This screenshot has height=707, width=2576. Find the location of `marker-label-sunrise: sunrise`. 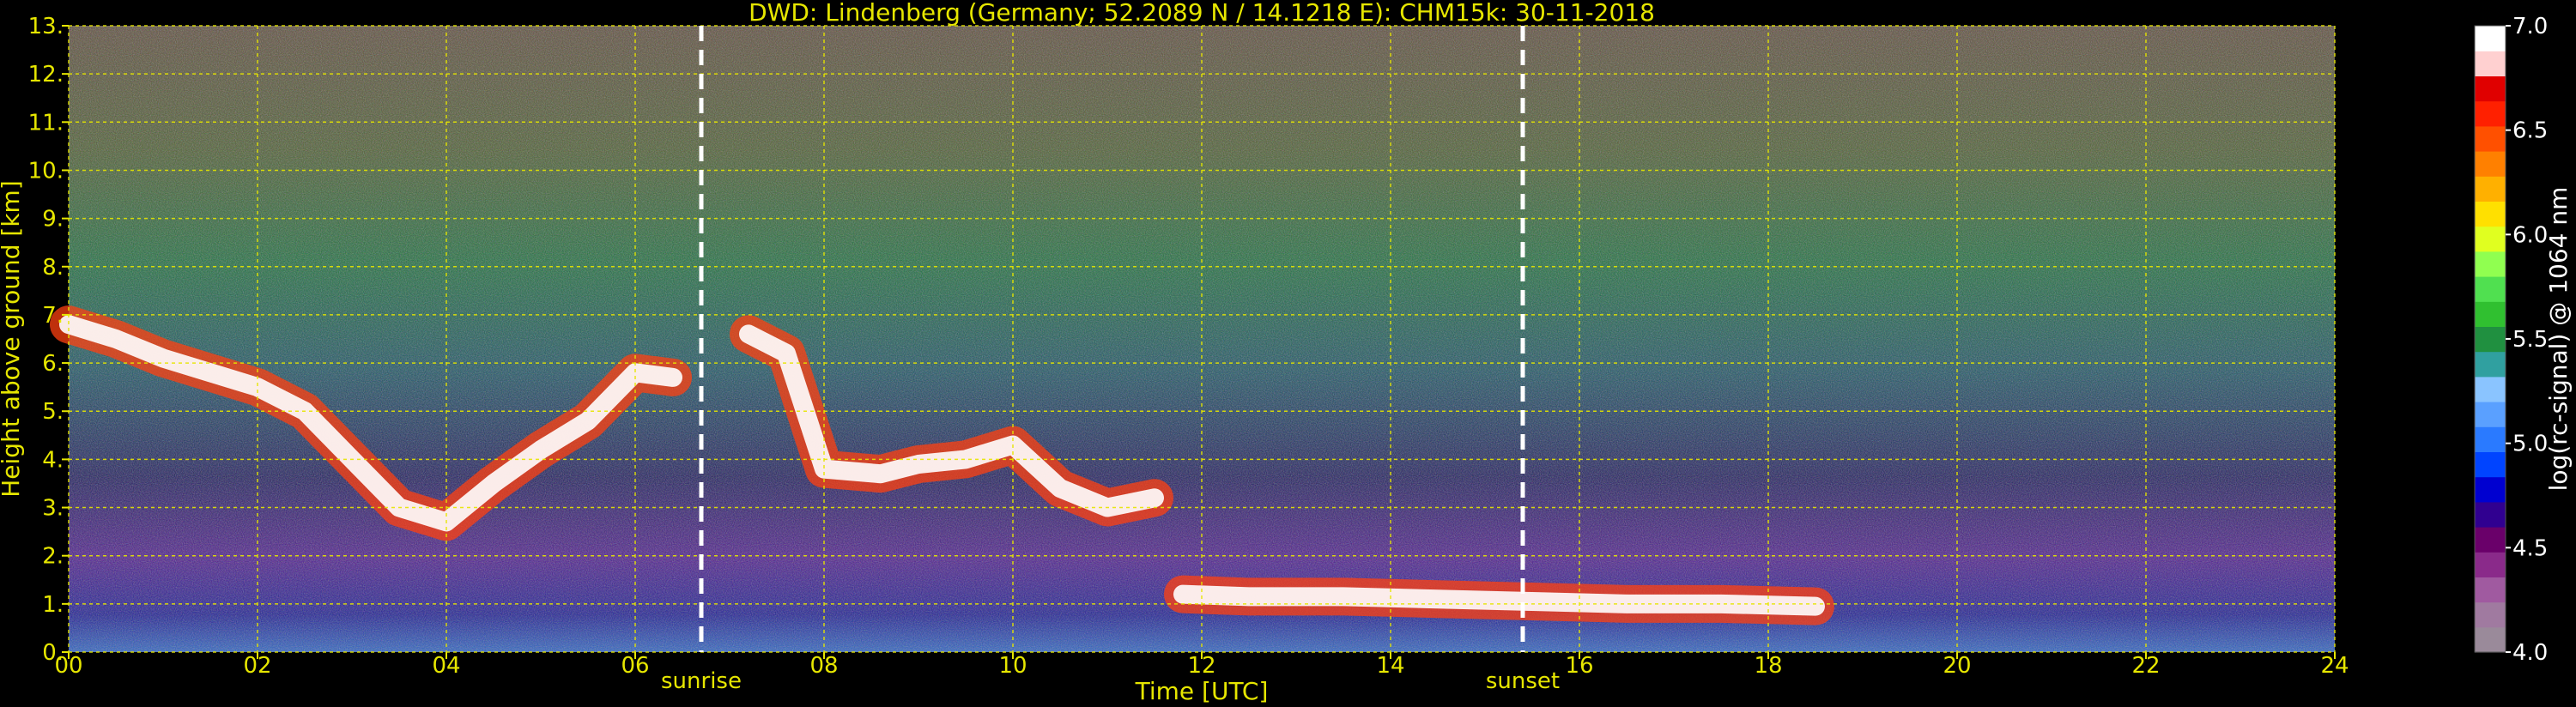

marker-label-sunrise: sunrise is located at coordinates (701, 681).